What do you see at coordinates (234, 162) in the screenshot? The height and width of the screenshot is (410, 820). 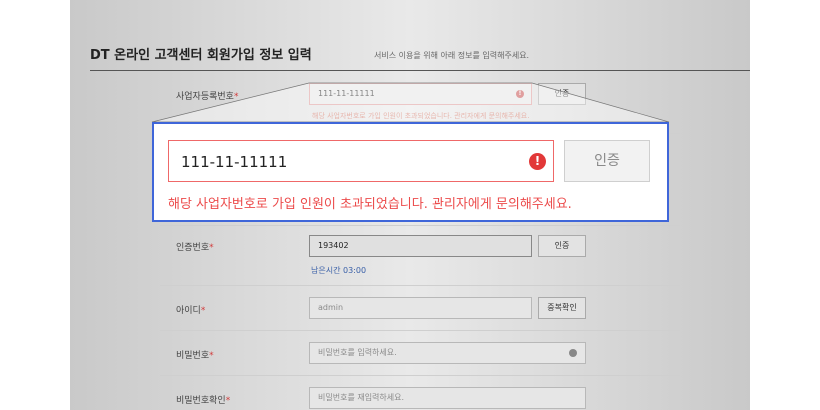 I see `zoom-input-value: 111-11-11111` at bounding box center [234, 162].